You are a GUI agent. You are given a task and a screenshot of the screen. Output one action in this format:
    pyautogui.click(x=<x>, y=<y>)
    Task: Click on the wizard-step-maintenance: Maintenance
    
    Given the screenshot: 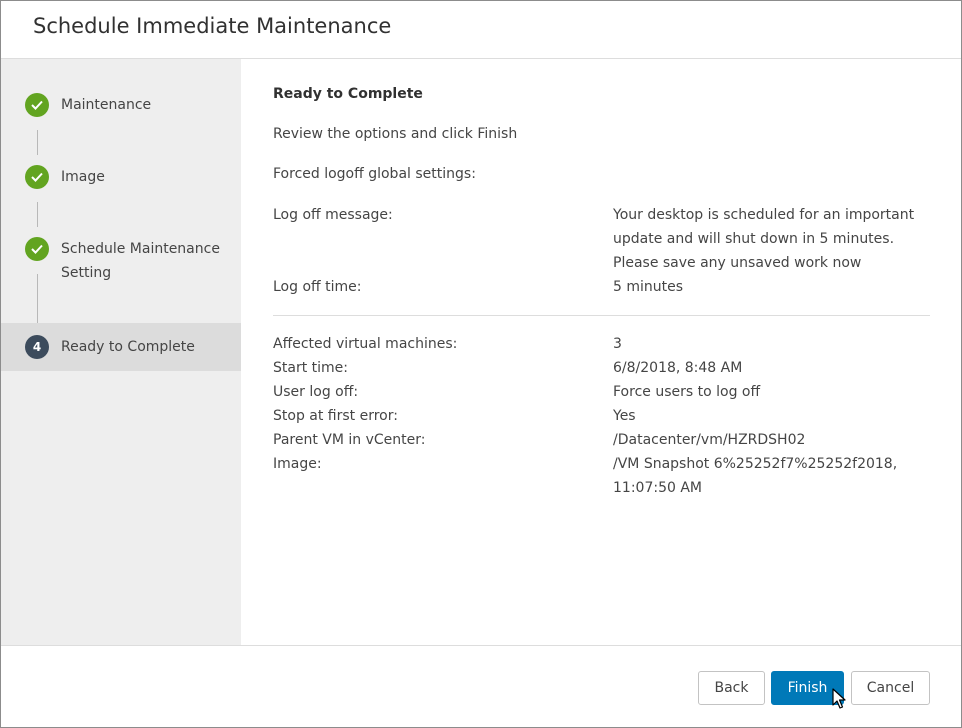 What is the action you would take?
    pyautogui.click(x=121, y=105)
    